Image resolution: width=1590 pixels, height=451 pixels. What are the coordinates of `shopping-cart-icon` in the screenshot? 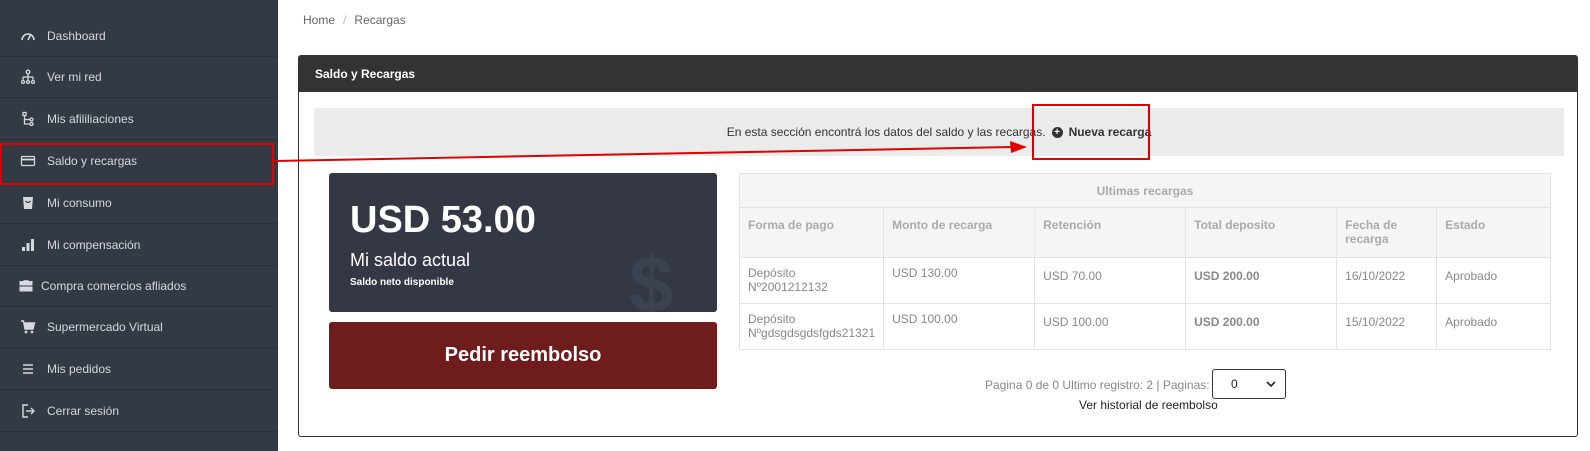 It's located at (28, 327).